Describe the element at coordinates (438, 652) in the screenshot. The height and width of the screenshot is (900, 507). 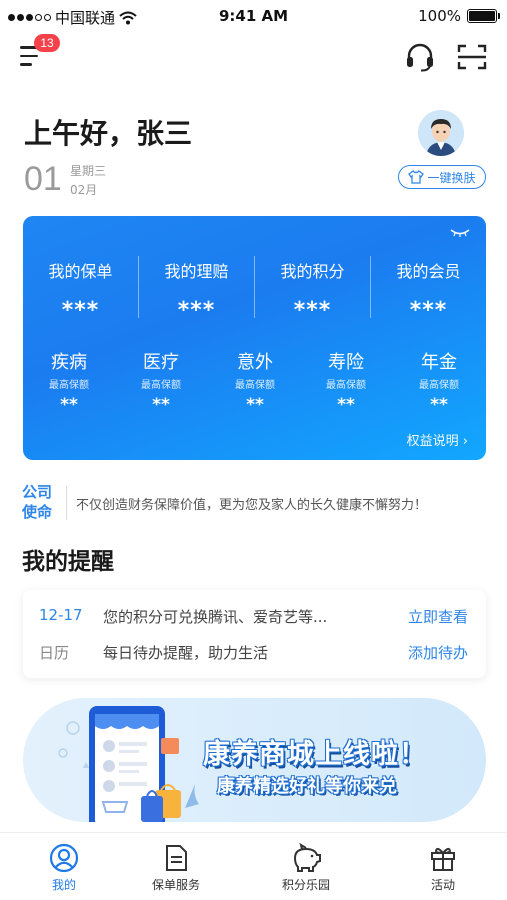
I see `add-todo-button: 添加待办` at that location.